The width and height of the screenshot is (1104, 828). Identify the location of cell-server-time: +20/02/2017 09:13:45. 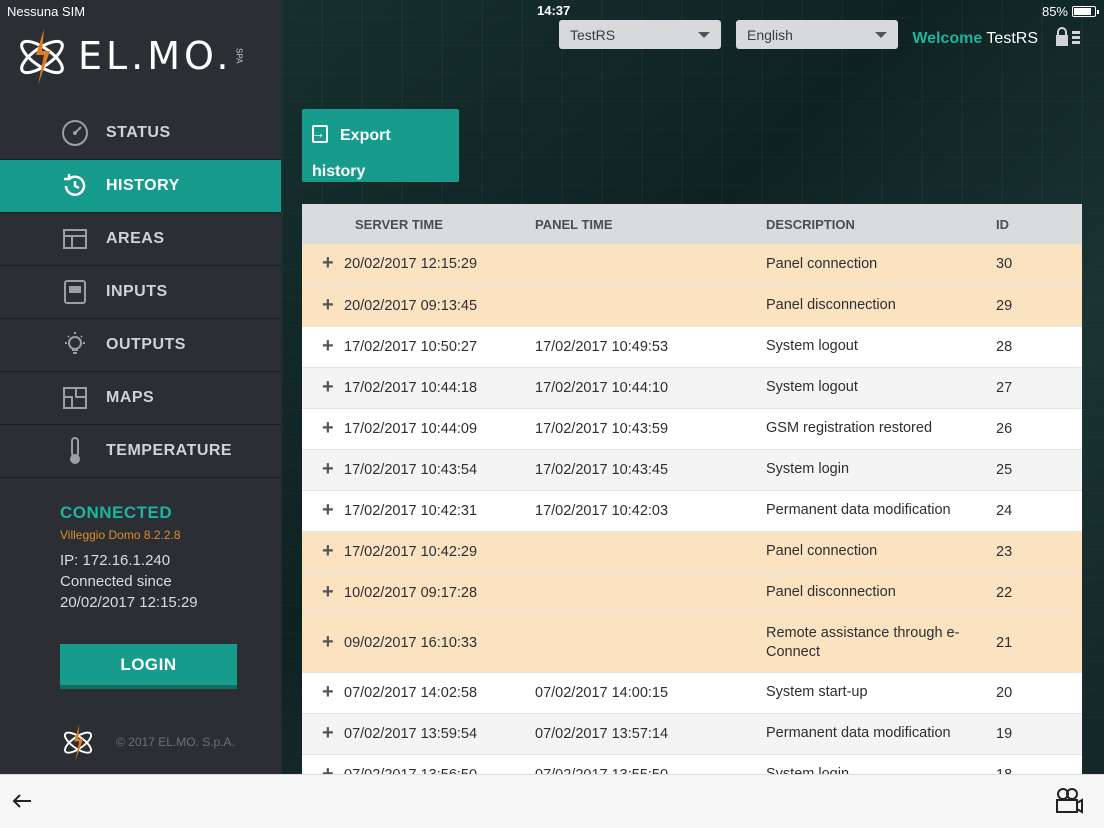
(418, 306).